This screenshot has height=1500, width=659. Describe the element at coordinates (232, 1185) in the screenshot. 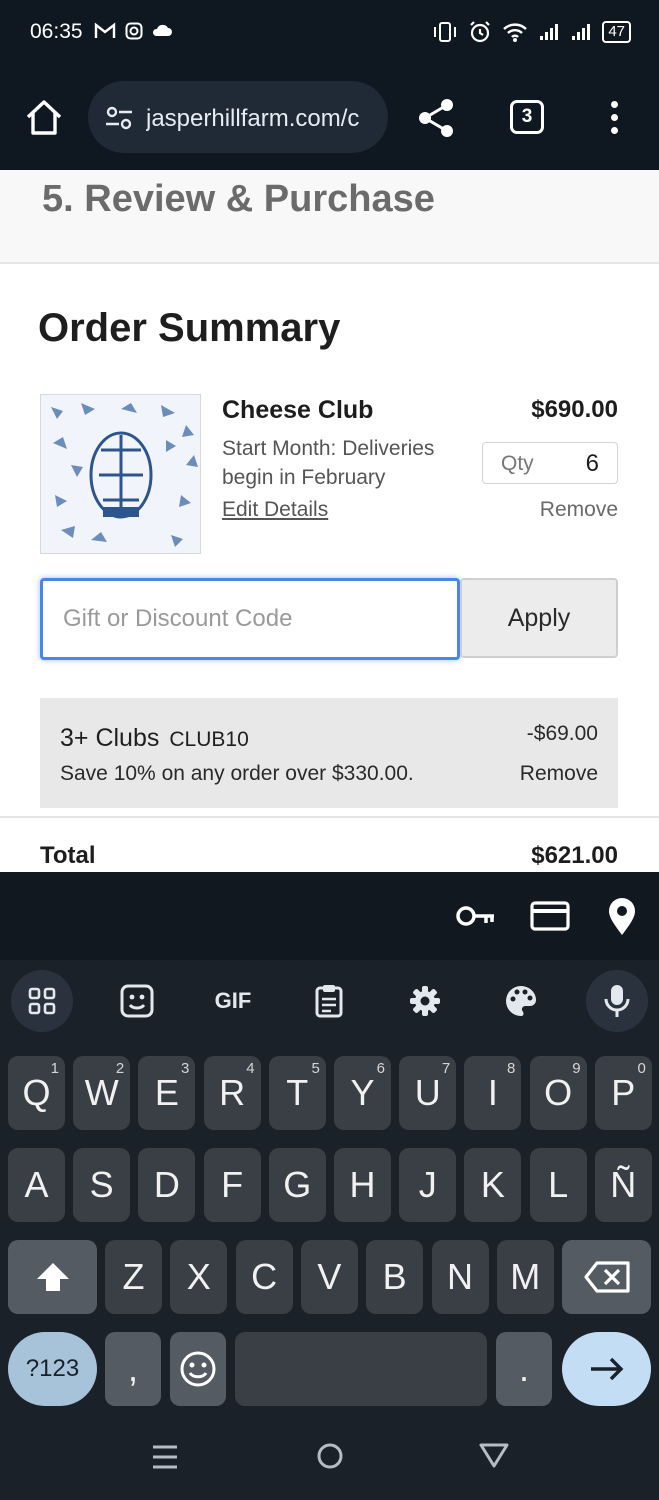

I see `key-f: F` at that location.